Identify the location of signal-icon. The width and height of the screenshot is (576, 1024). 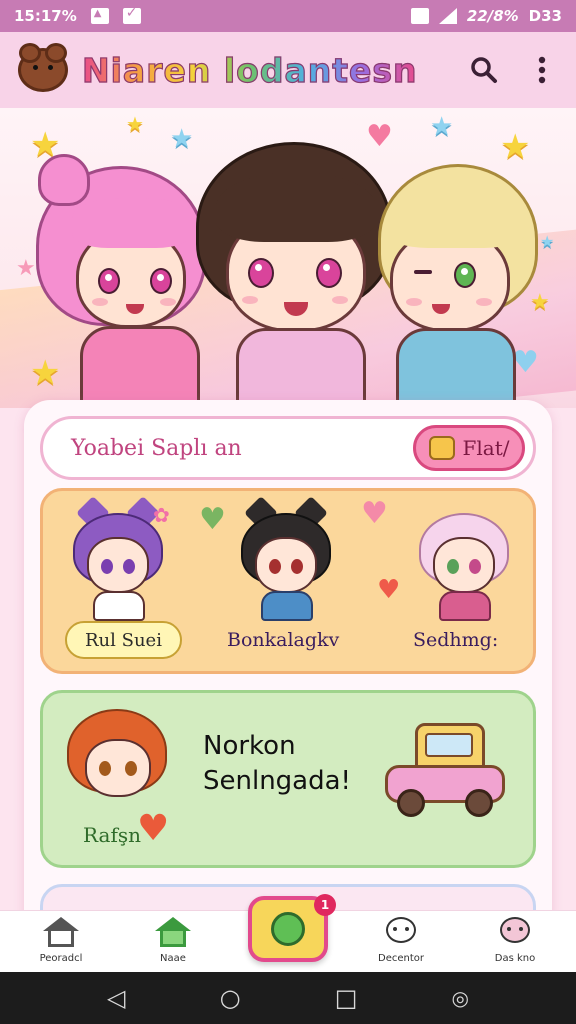
(447, 16).